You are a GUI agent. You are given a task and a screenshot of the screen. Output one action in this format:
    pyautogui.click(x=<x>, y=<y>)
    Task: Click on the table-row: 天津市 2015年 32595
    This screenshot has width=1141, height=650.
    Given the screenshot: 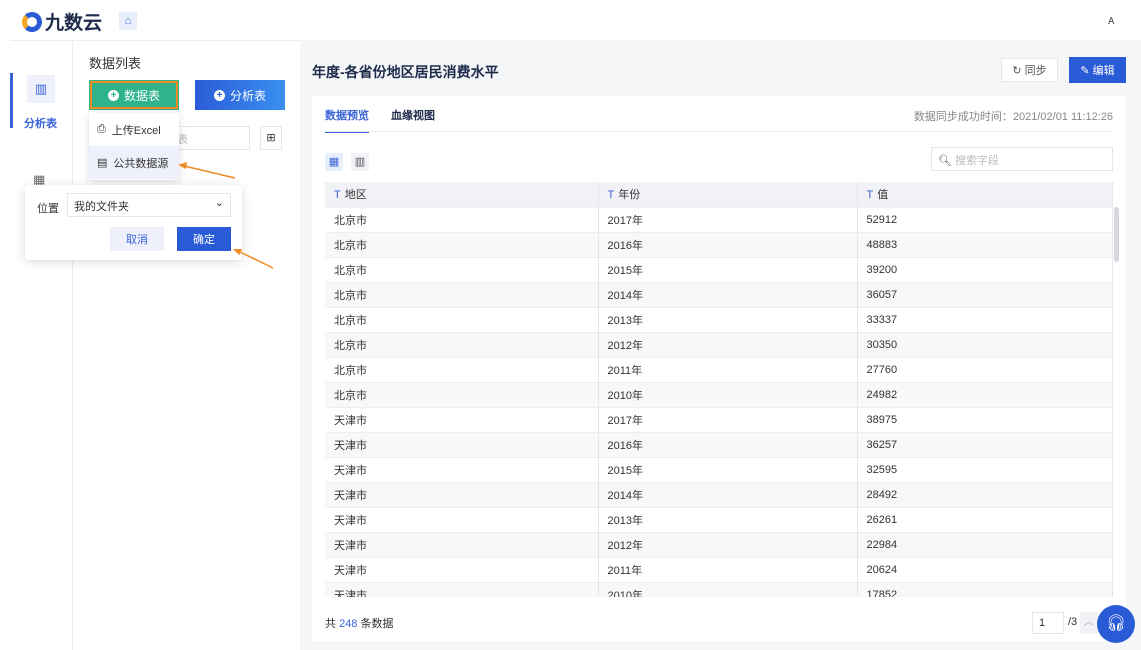 What is the action you would take?
    pyautogui.click(x=719, y=469)
    